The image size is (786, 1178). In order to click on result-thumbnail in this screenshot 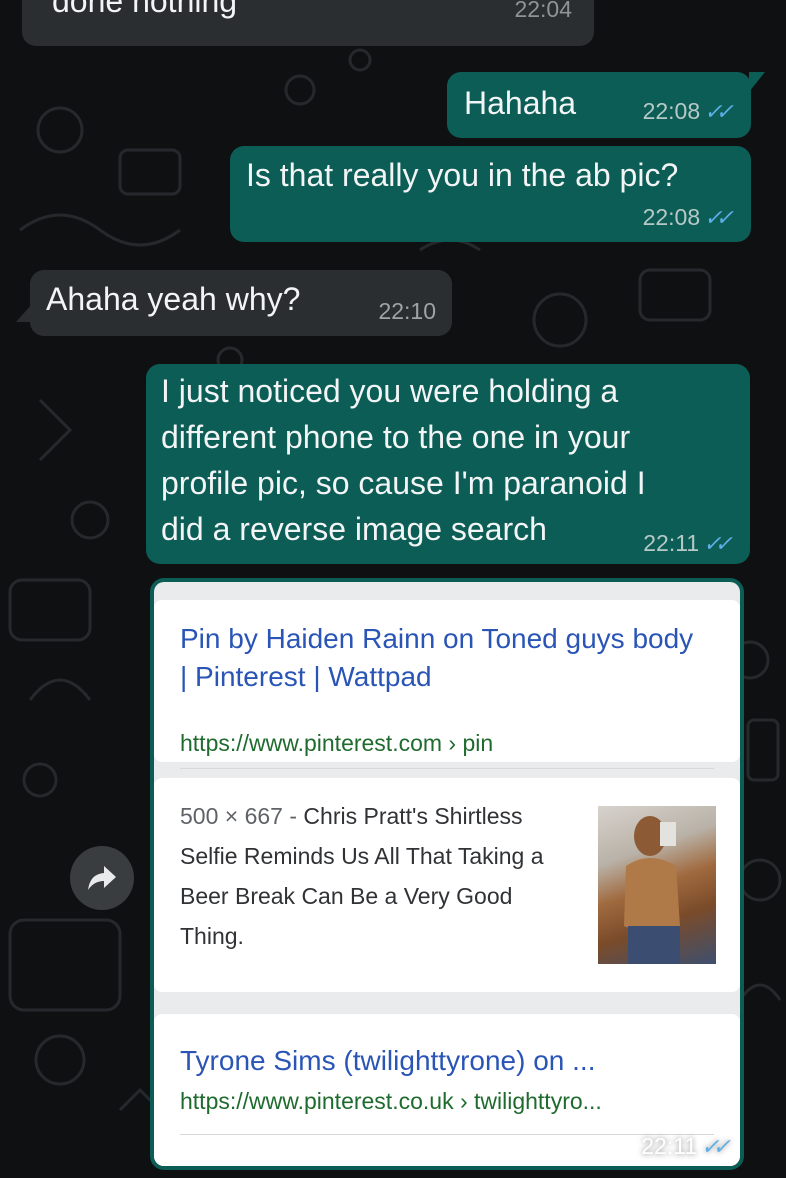, I will do `click(657, 885)`.